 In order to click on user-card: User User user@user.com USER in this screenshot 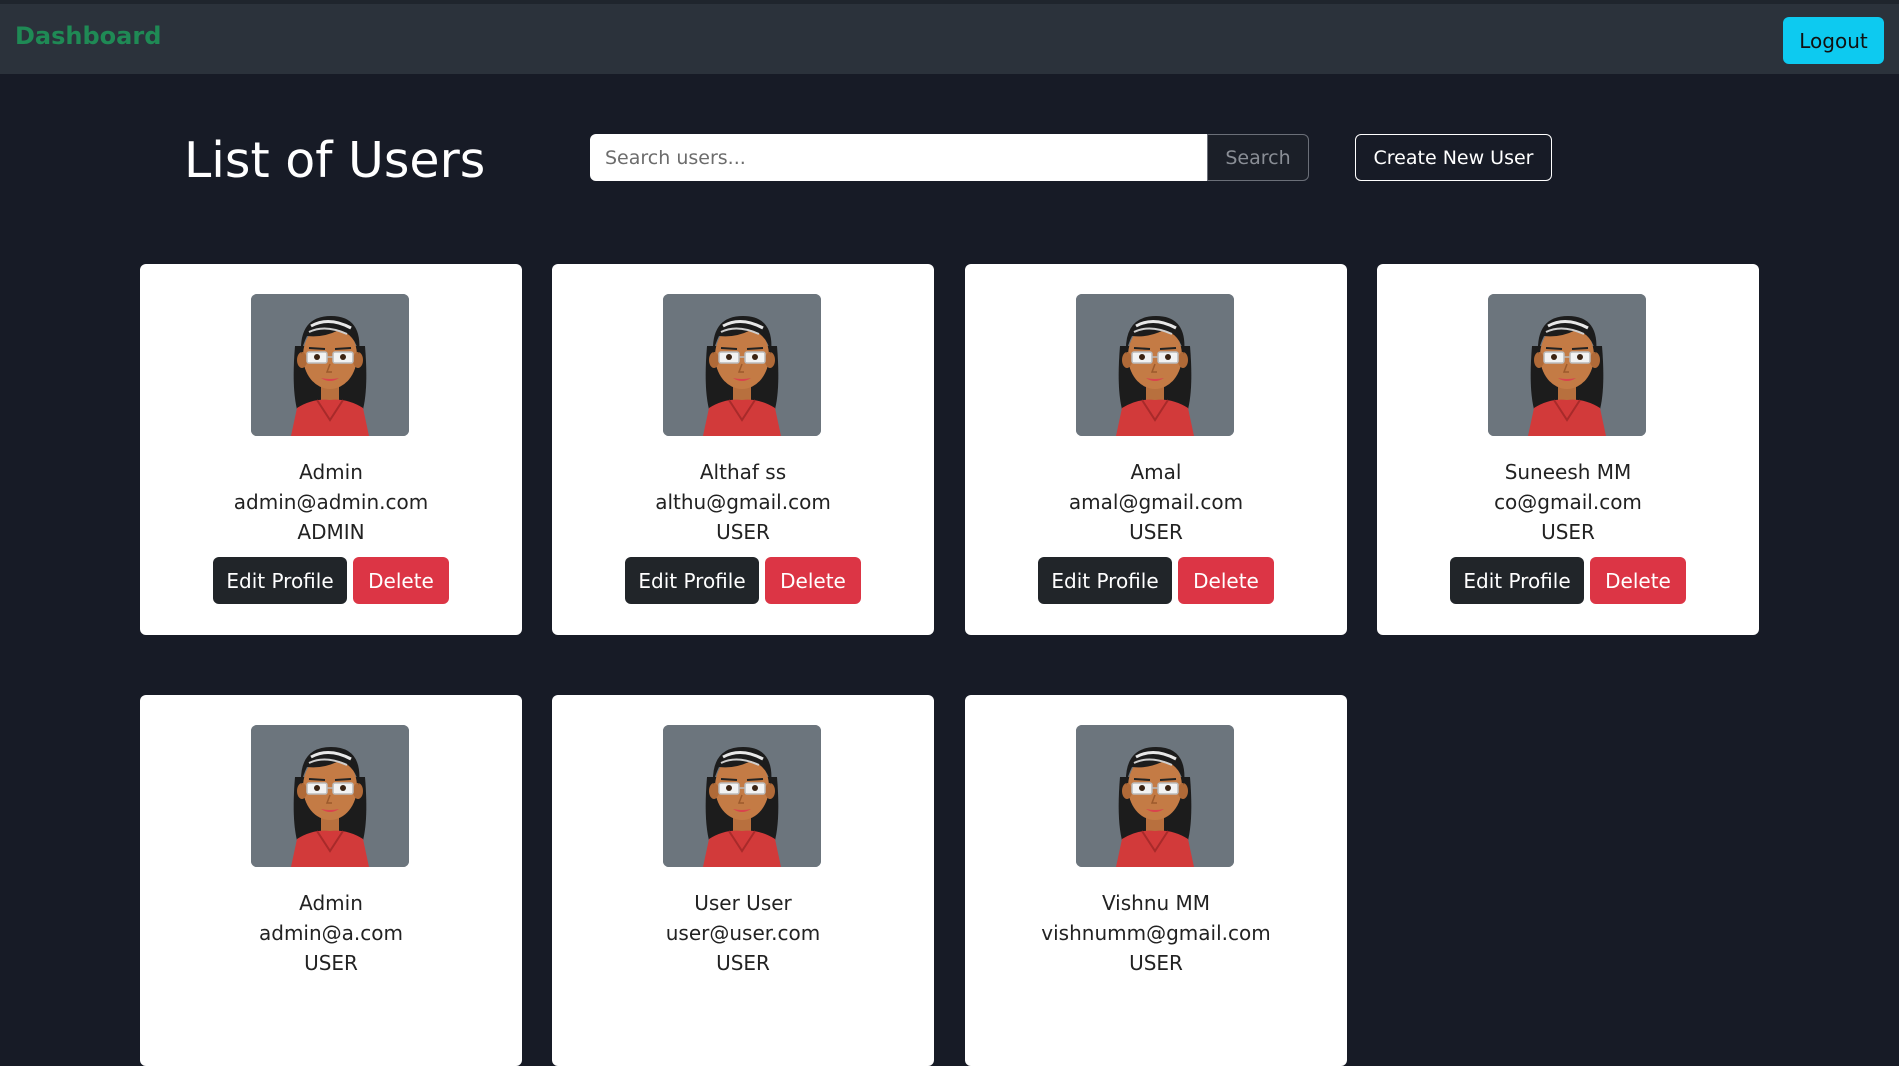, I will do `click(743, 880)`.